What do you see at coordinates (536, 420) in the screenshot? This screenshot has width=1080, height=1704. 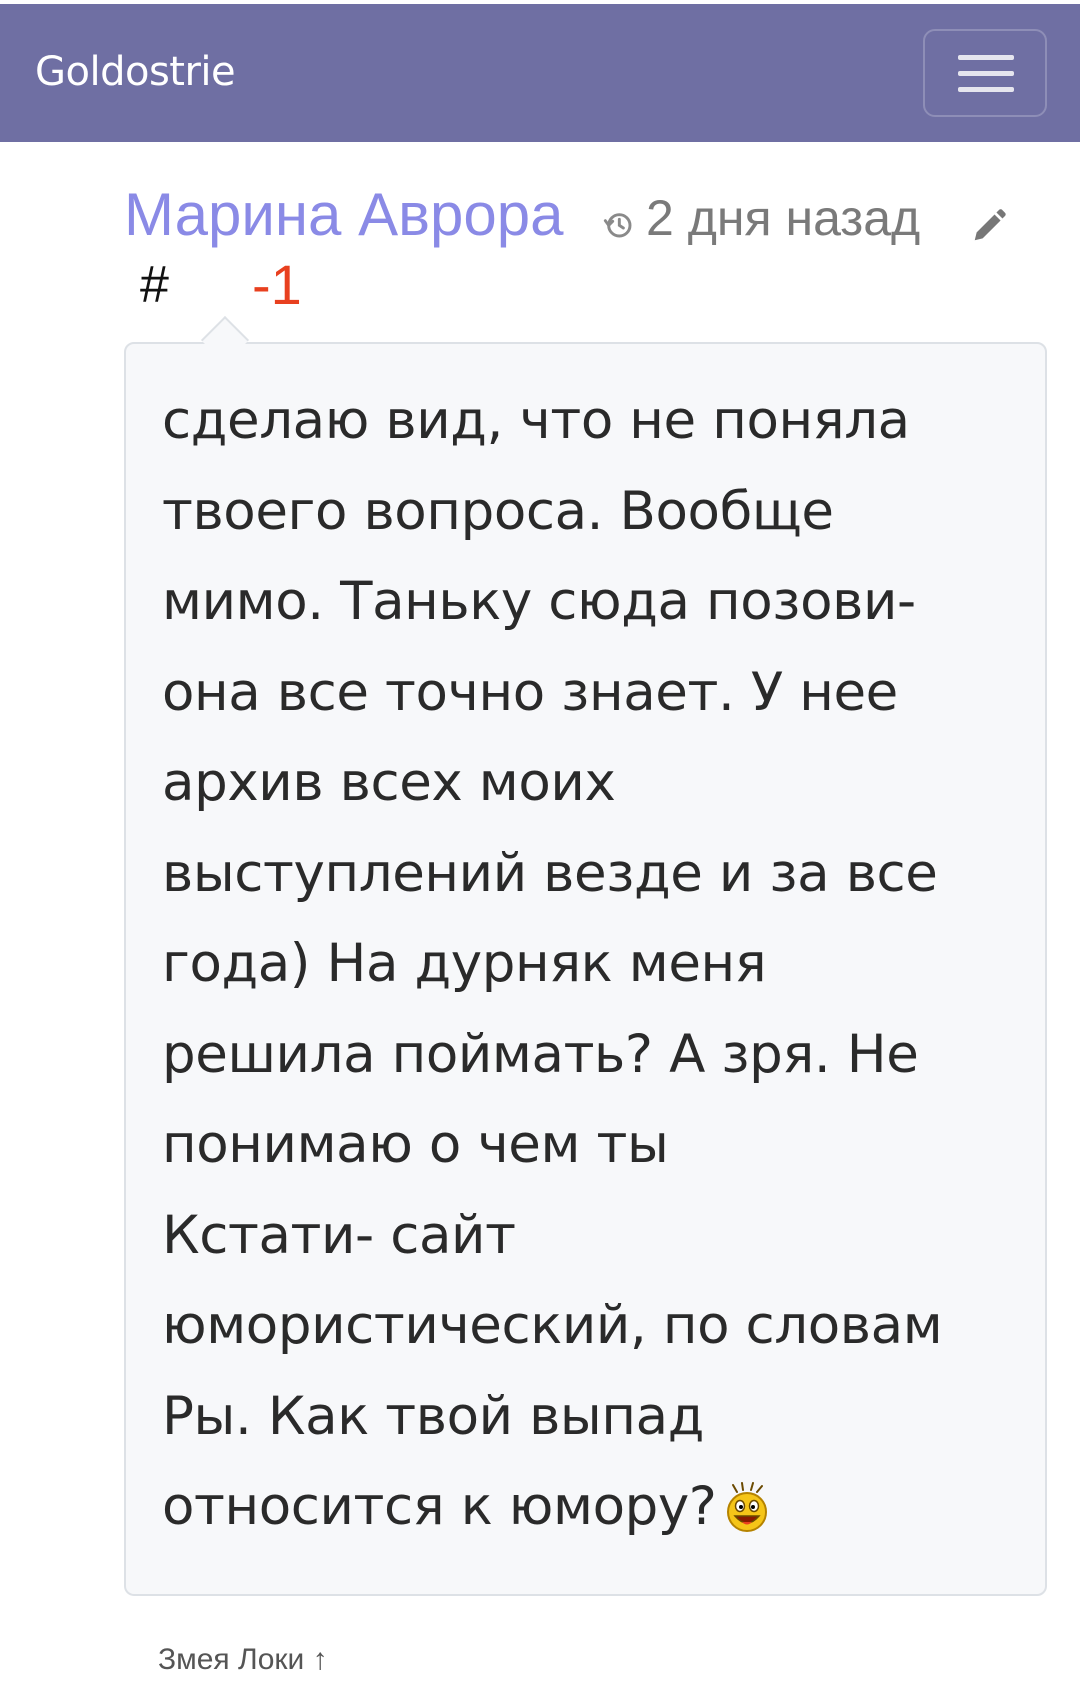 I see `comment-line: сделаю вид, что не поняла` at bounding box center [536, 420].